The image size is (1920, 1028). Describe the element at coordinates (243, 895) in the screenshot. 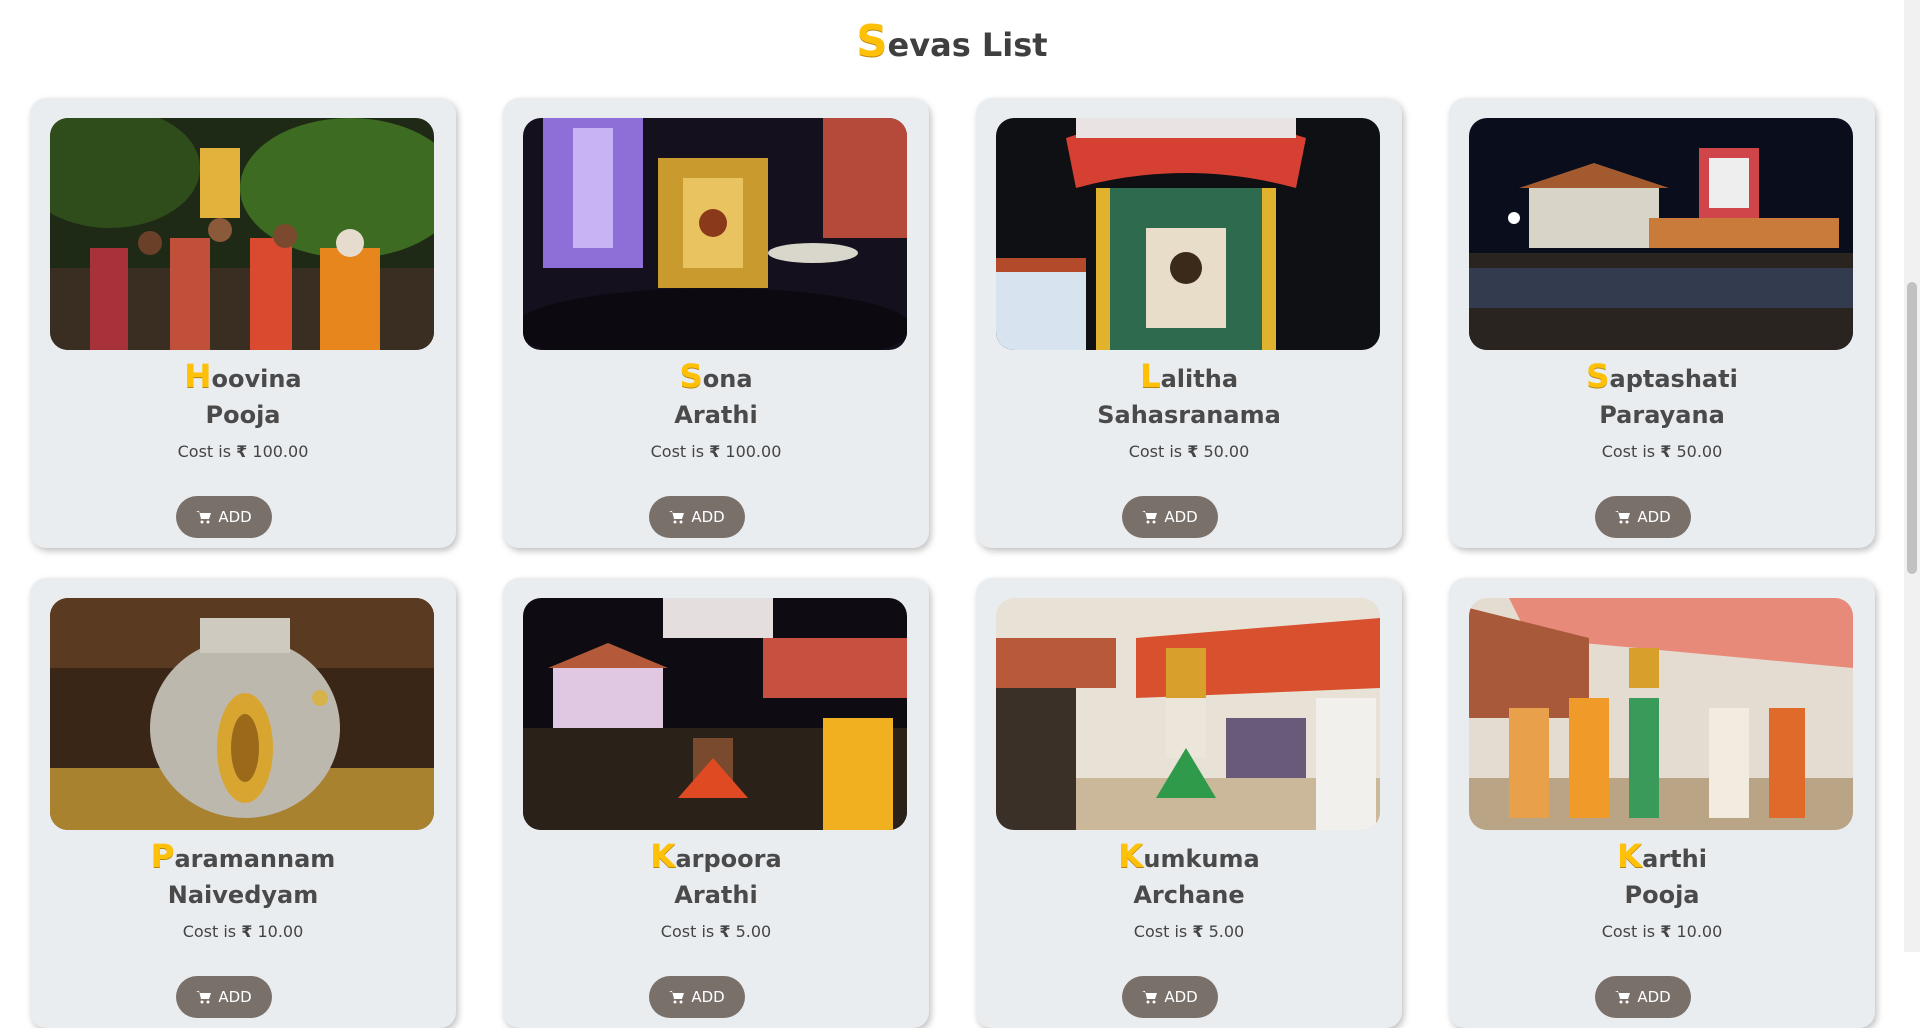

I see `seva-name-line2: Naivedyam` at that location.